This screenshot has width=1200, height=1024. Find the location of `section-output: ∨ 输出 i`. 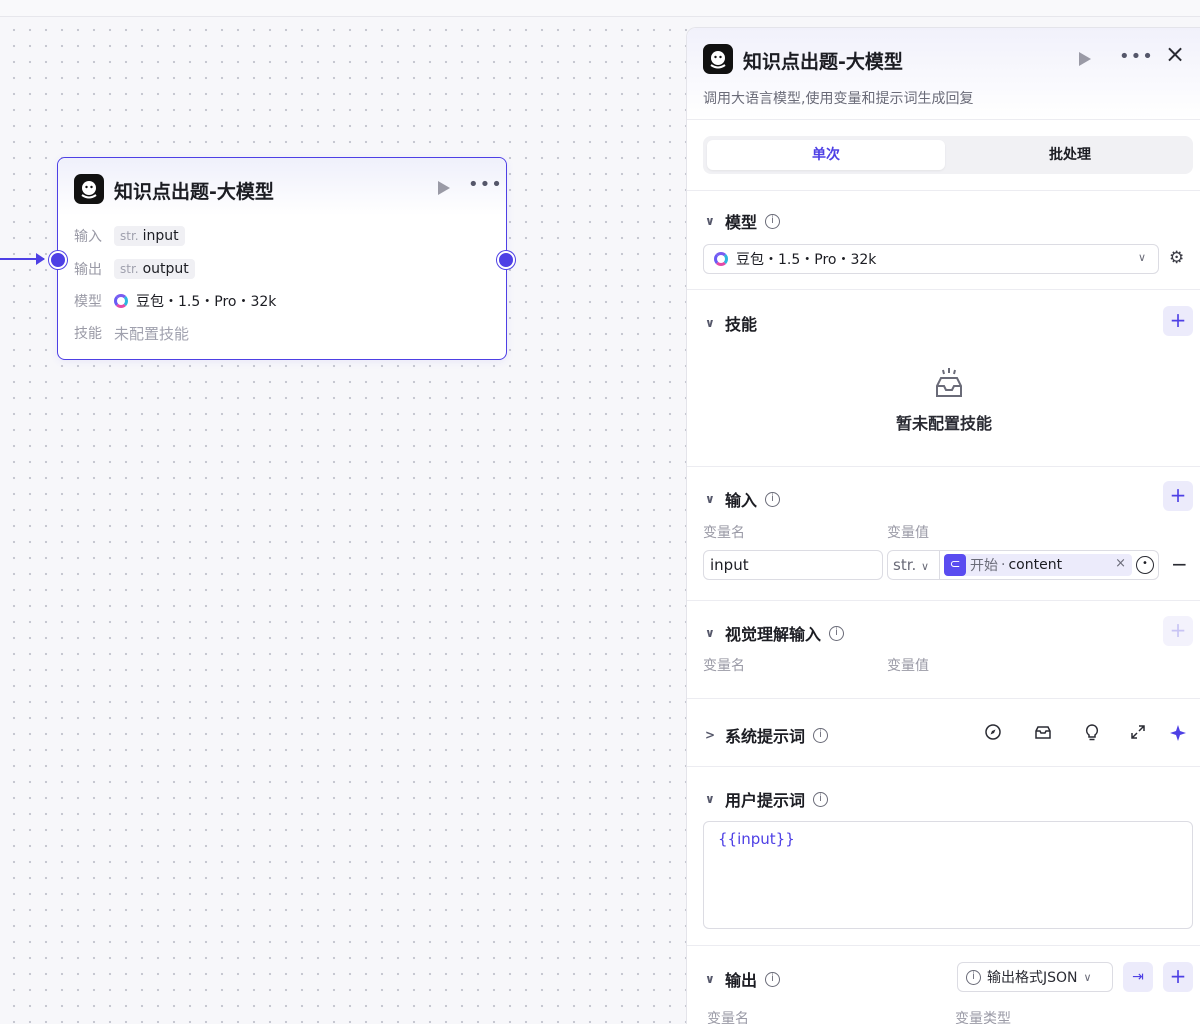

section-output: ∨ 输出 i is located at coordinates (743, 979).